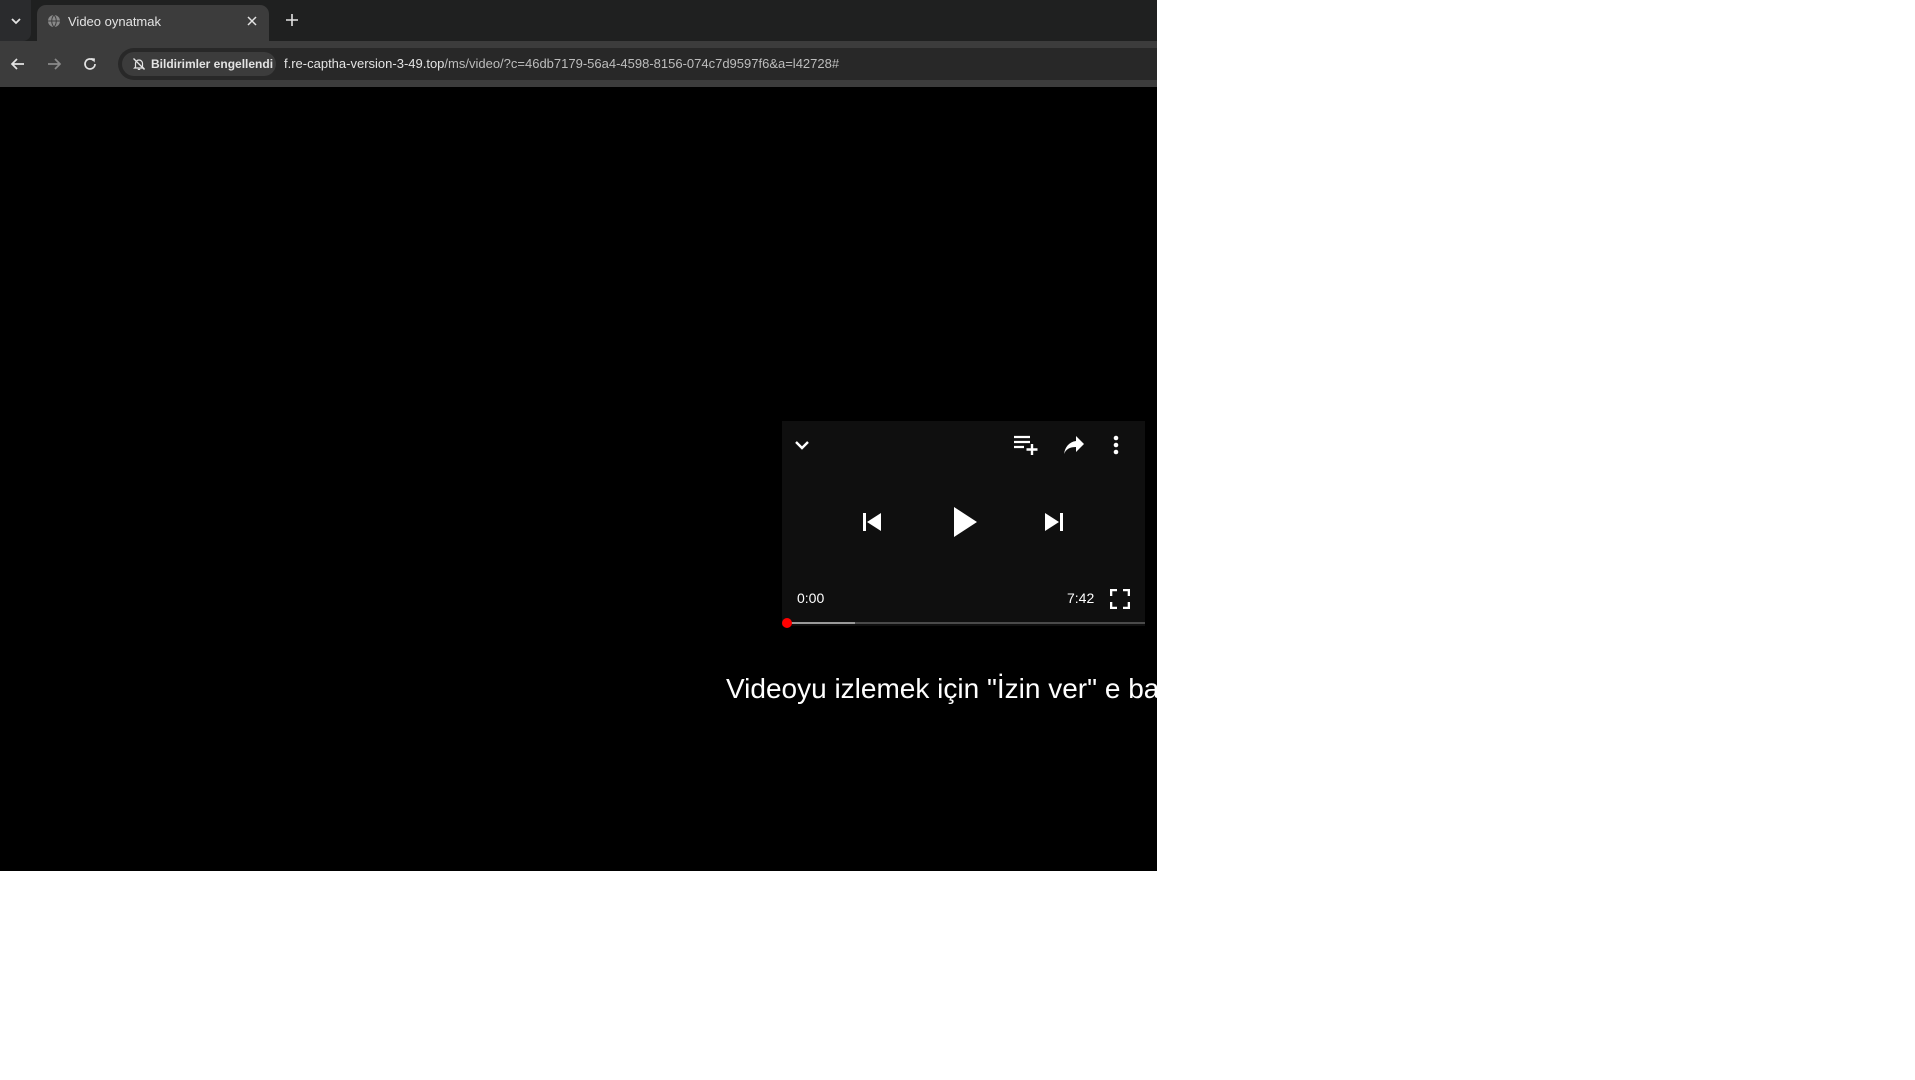 Image resolution: width=1915 pixels, height=1080 pixels. Describe the element at coordinates (941, 688) in the screenshot. I see `allow-instruction-text: Videoyu izlemek için "İzin ver" e ba` at that location.